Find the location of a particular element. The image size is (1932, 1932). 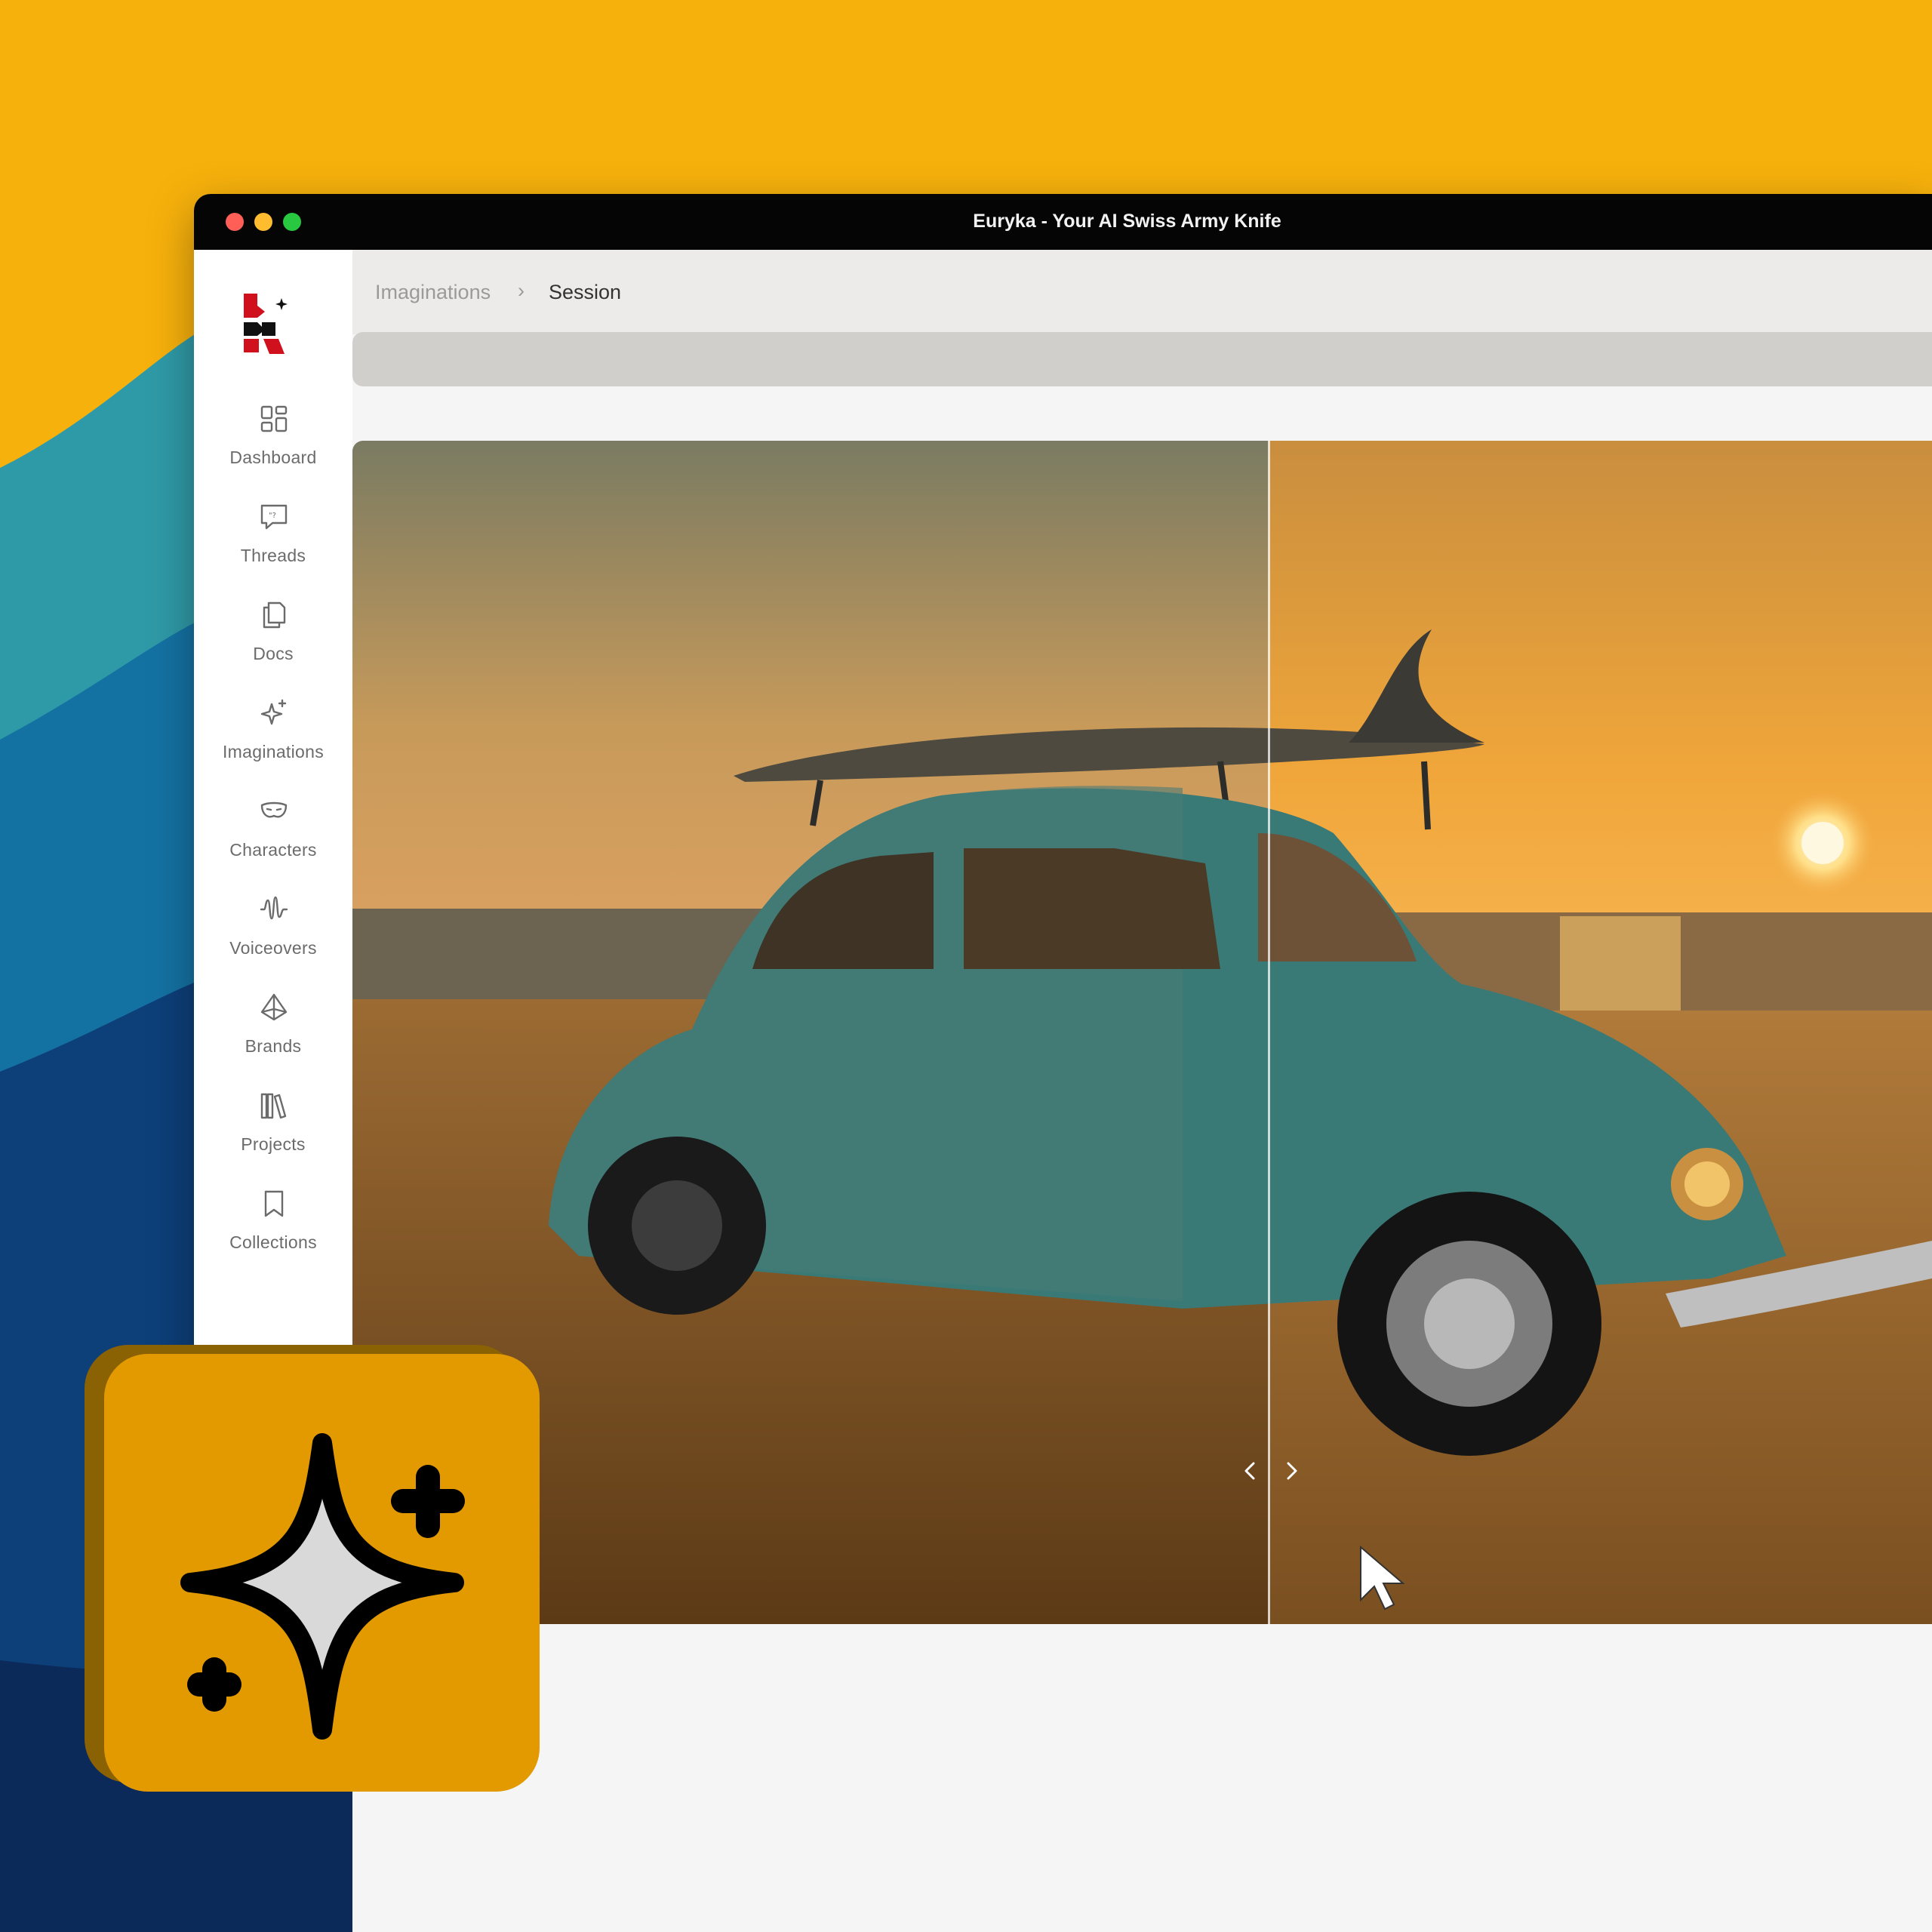

sidebar-item-label: Threads is located at coordinates (273, 555).